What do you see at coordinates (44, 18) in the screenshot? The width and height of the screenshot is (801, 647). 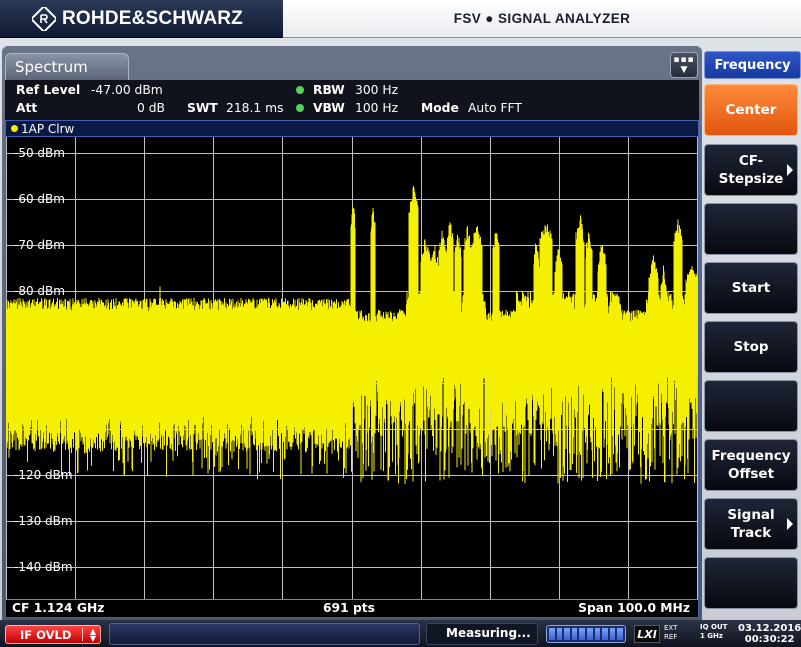 I see `rohde-schwarz-logo-icon` at bounding box center [44, 18].